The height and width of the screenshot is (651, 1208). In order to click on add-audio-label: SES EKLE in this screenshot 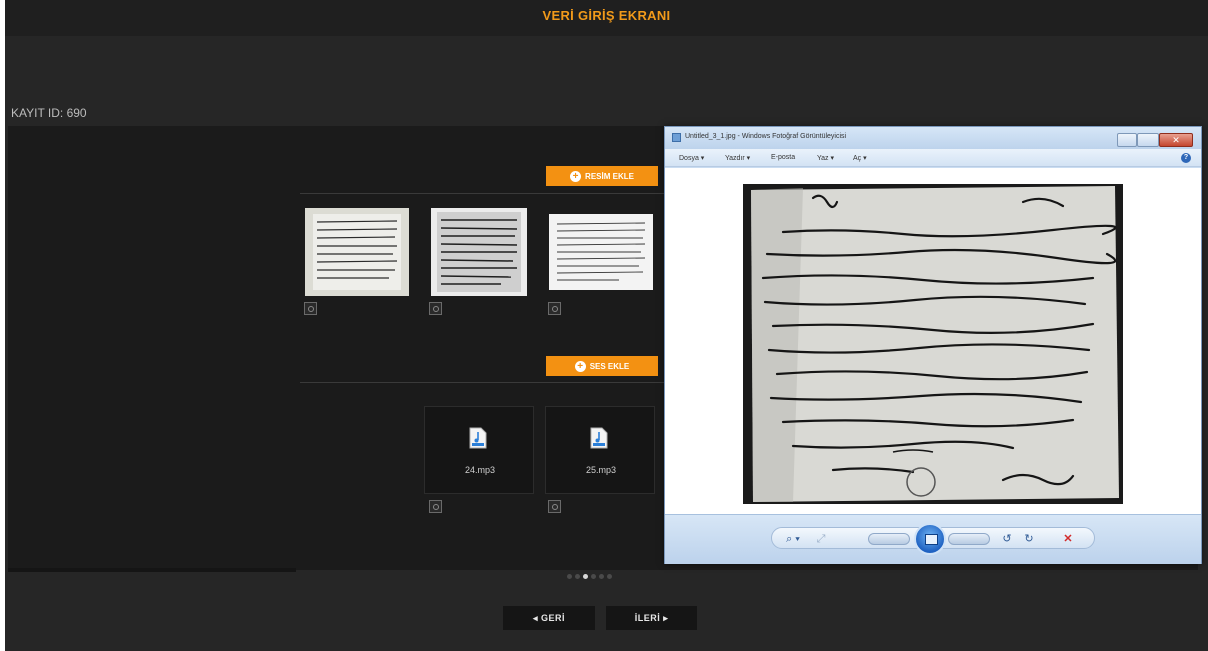, I will do `click(609, 366)`.